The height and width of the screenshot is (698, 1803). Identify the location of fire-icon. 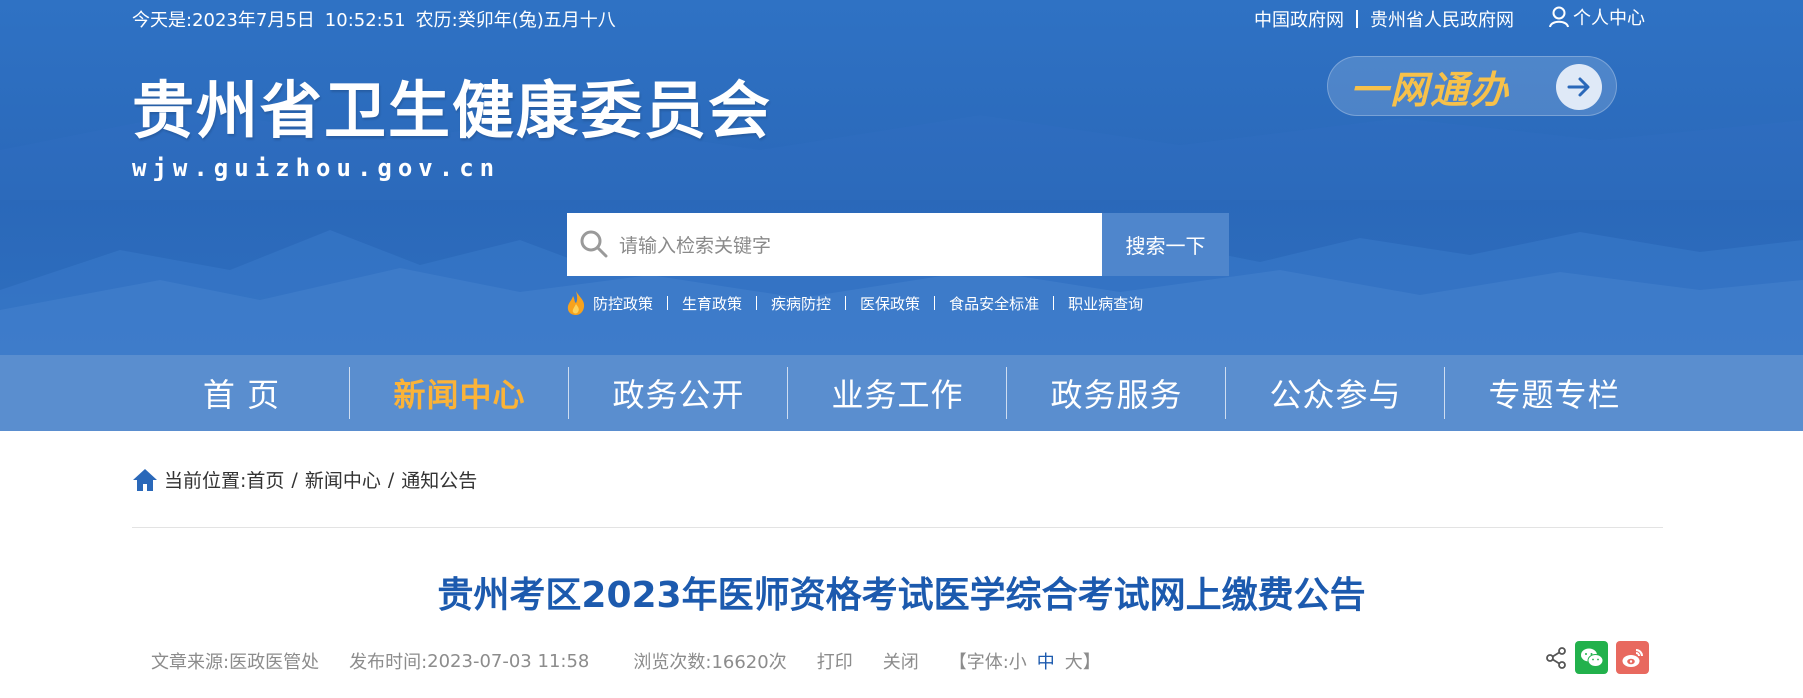
(576, 303).